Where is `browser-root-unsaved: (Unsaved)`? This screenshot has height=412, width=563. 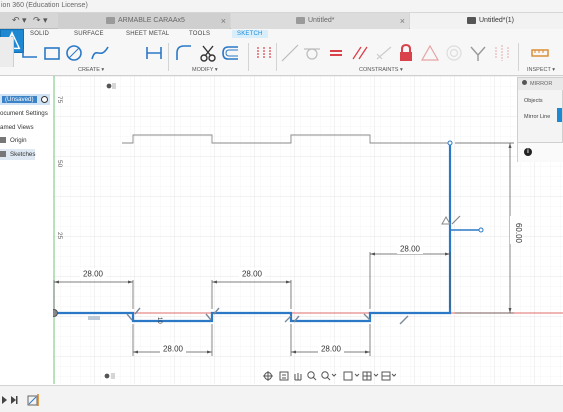 browser-root-unsaved: (Unsaved) is located at coordinates (25, 99).